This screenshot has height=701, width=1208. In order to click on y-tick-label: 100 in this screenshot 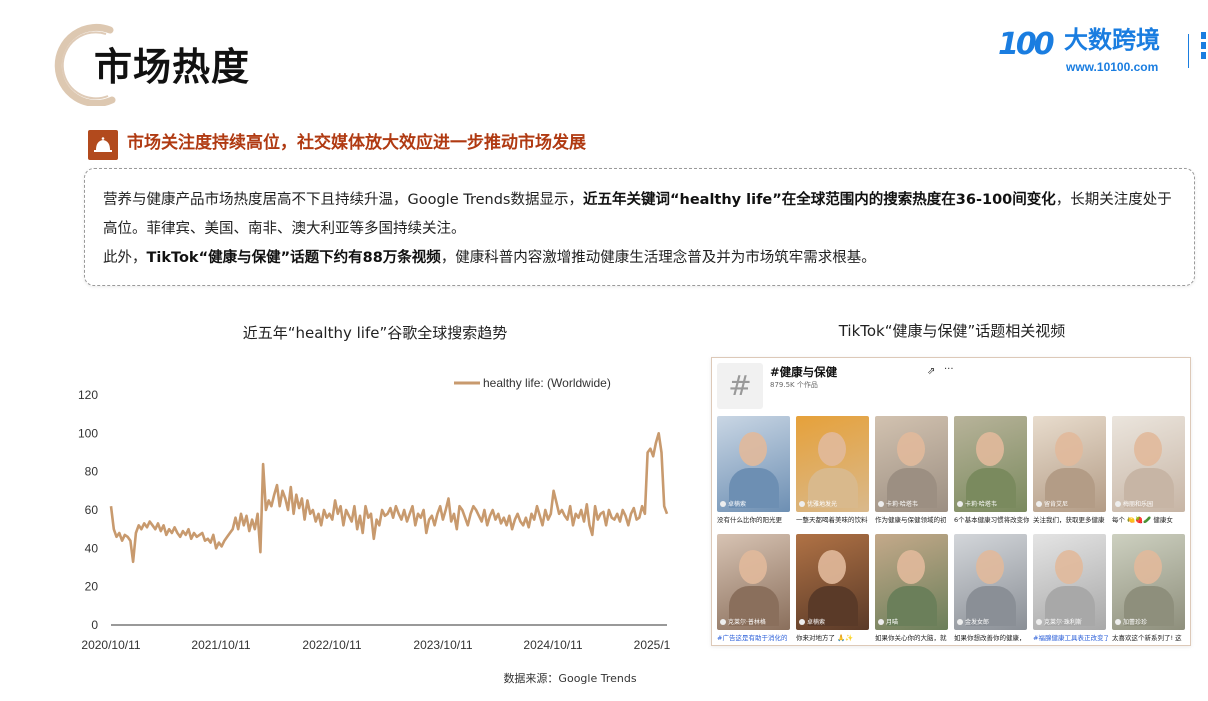, I will do `click(88, 433)`.